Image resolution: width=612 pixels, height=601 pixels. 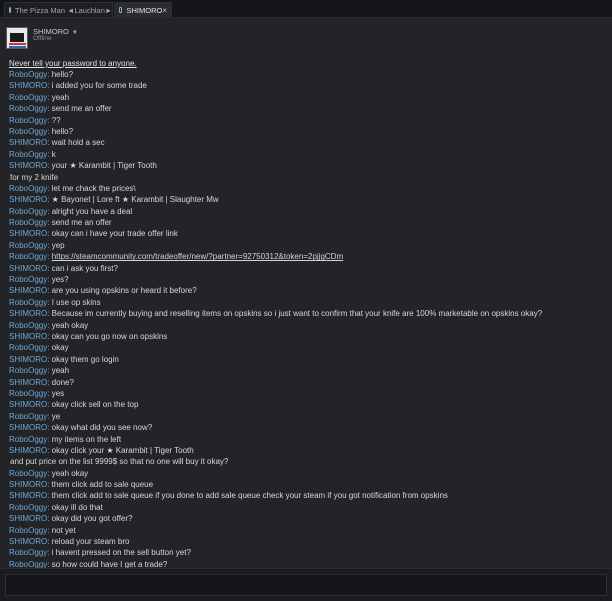 What do you see at coordinates (59, 280) in the screenshot?
I see `message-text: yes?` at bounding box center [59, 280].